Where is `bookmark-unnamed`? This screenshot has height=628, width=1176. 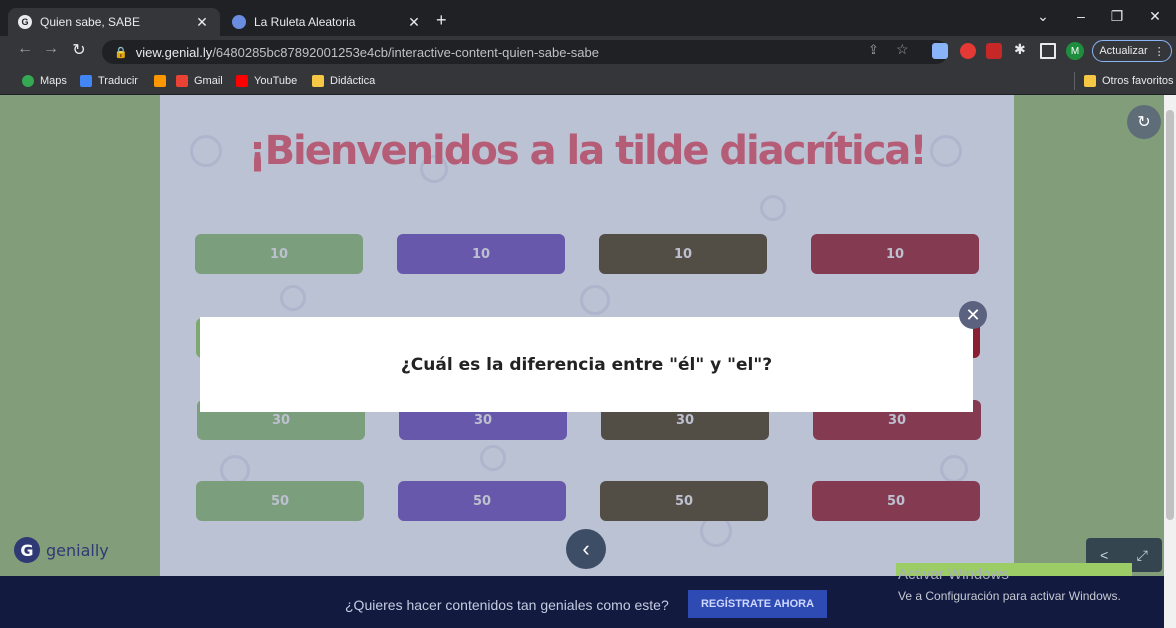
bookmark-unnamed is located at coordinates (163, 81).